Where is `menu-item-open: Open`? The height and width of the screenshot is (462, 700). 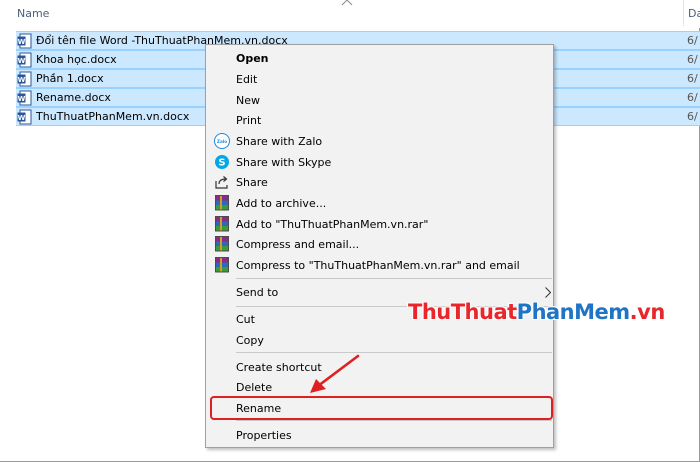
menu-item-open: Open is located at coordinates (379, 58).